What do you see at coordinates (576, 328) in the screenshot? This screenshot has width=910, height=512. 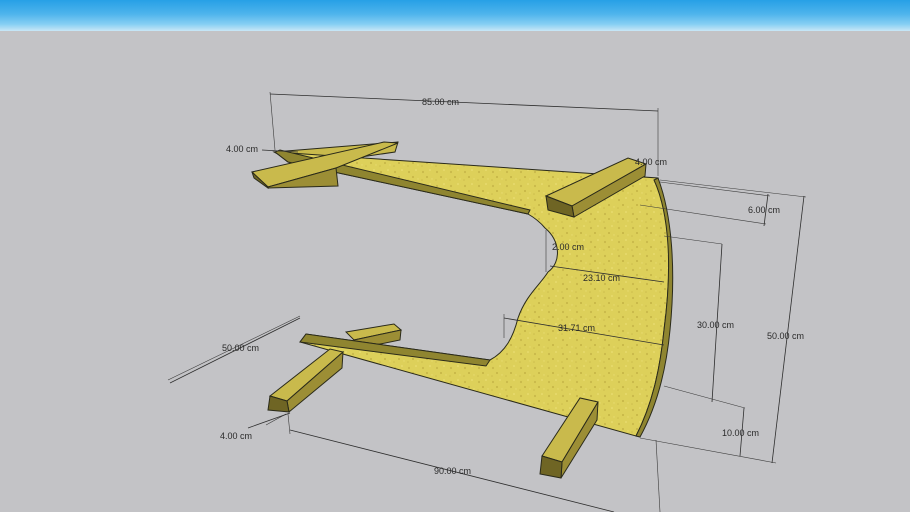 I see `dim-label-inner-bottom-depth: 31.71 cm` at bounding box center [576, 328].